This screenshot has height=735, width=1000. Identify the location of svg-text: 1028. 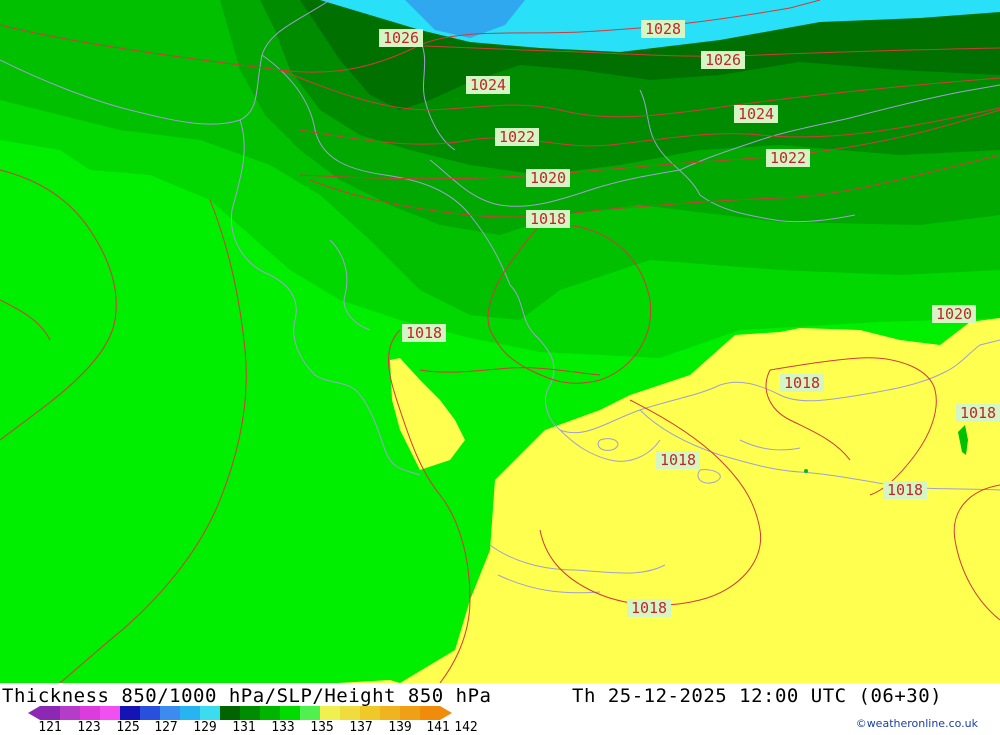
(663, 29).